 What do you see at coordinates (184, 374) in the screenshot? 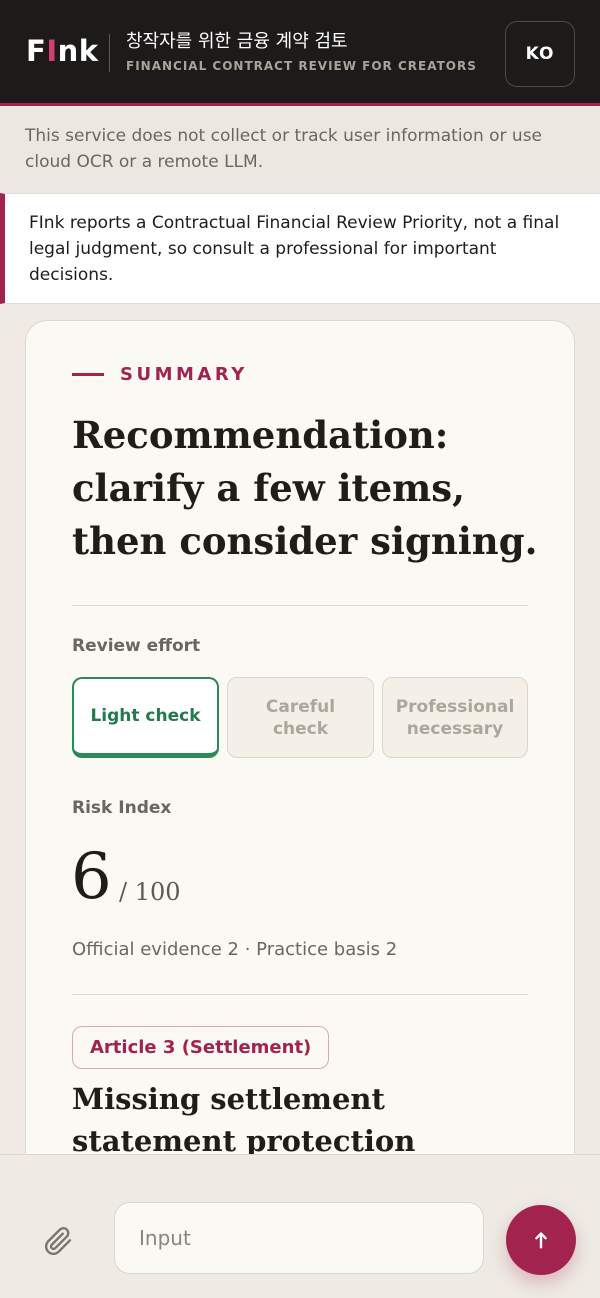
I see `summary-eyebrow-label: SUMMARY` at bounding box center [184, 374].